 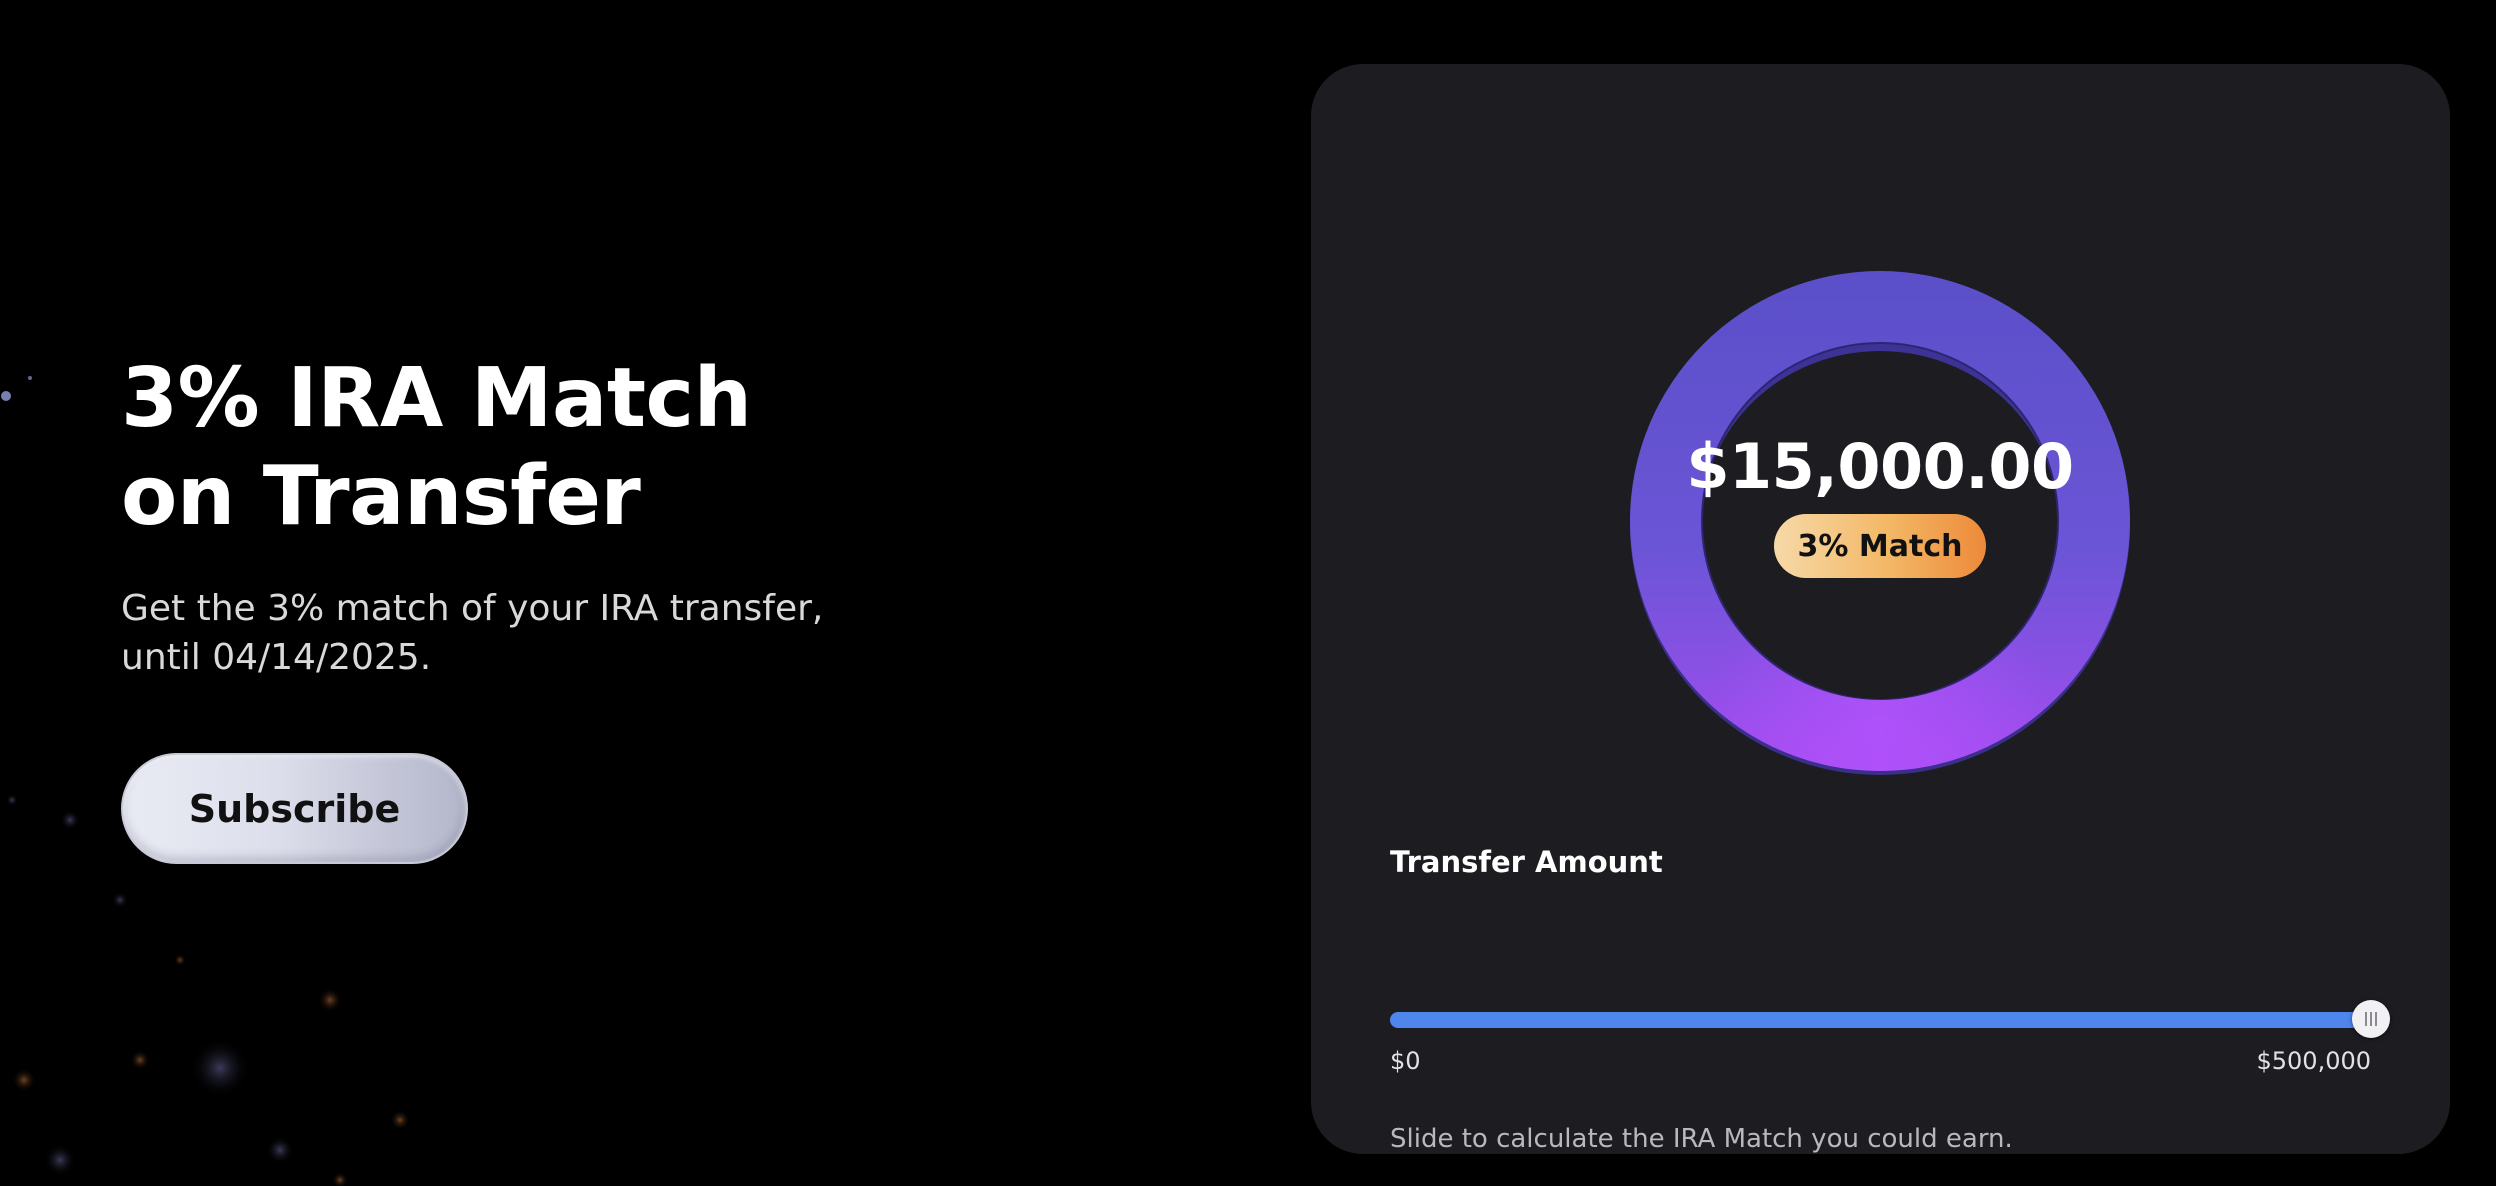 What do you see at coordinates (1526, 862) in the screenshot?
I see `transfer-amount-label: Transfer Amount` at bounding box center [1526, 862].